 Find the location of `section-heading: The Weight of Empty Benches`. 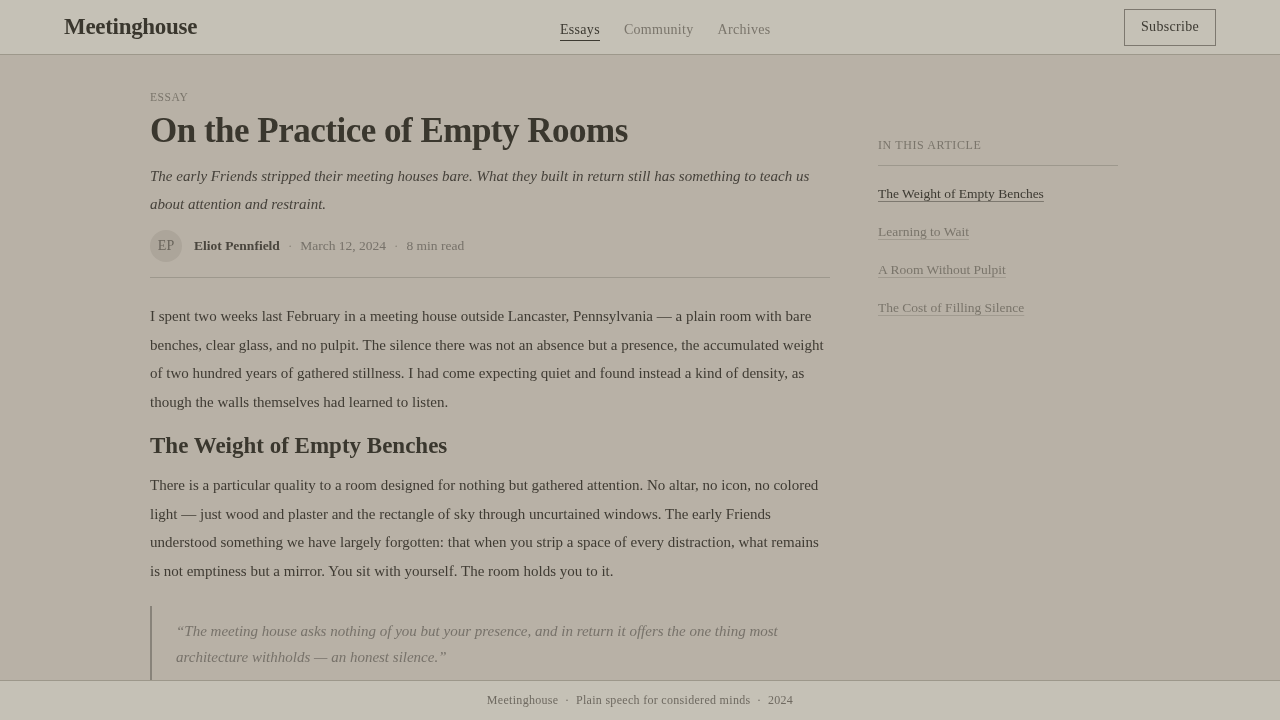

section-heading: The Weight of Empty Benches is located at coordinates (299, 445).